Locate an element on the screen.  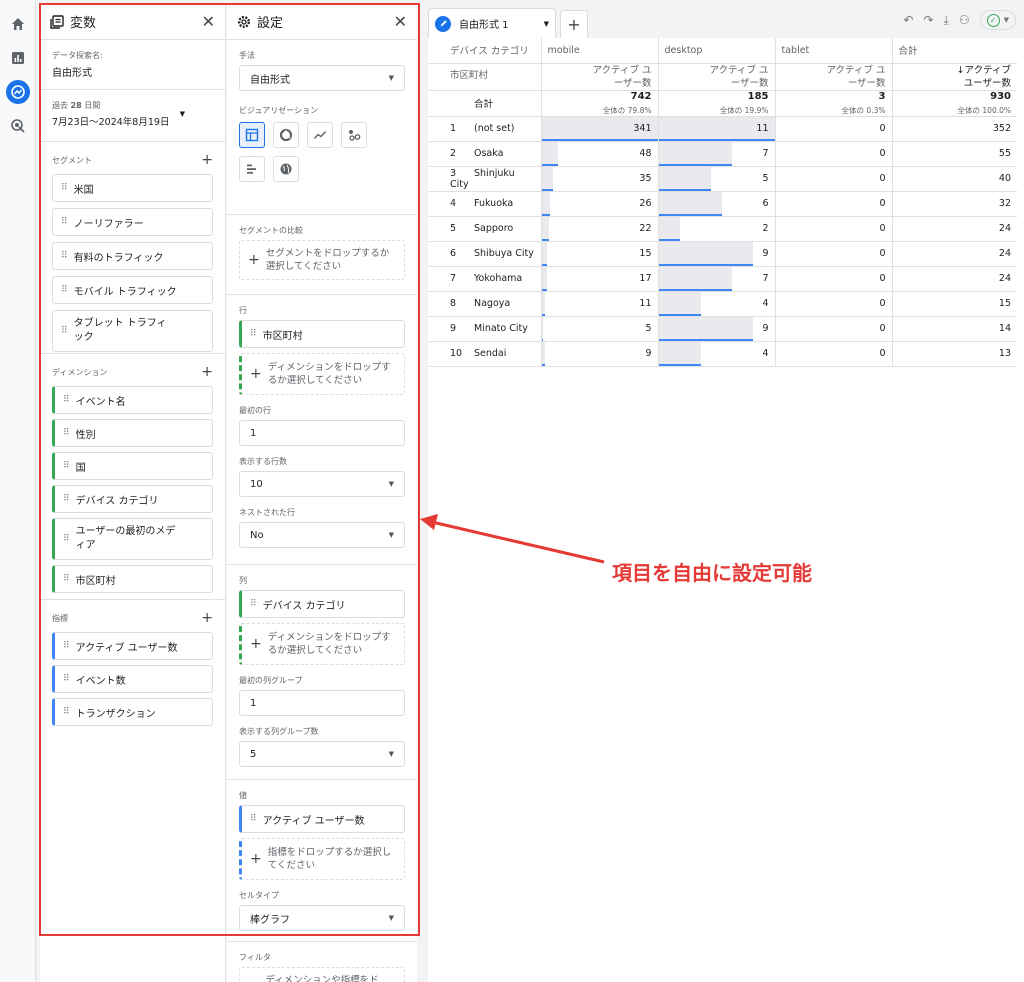
first-row-input: 1 is located at coordinates (322, 433).